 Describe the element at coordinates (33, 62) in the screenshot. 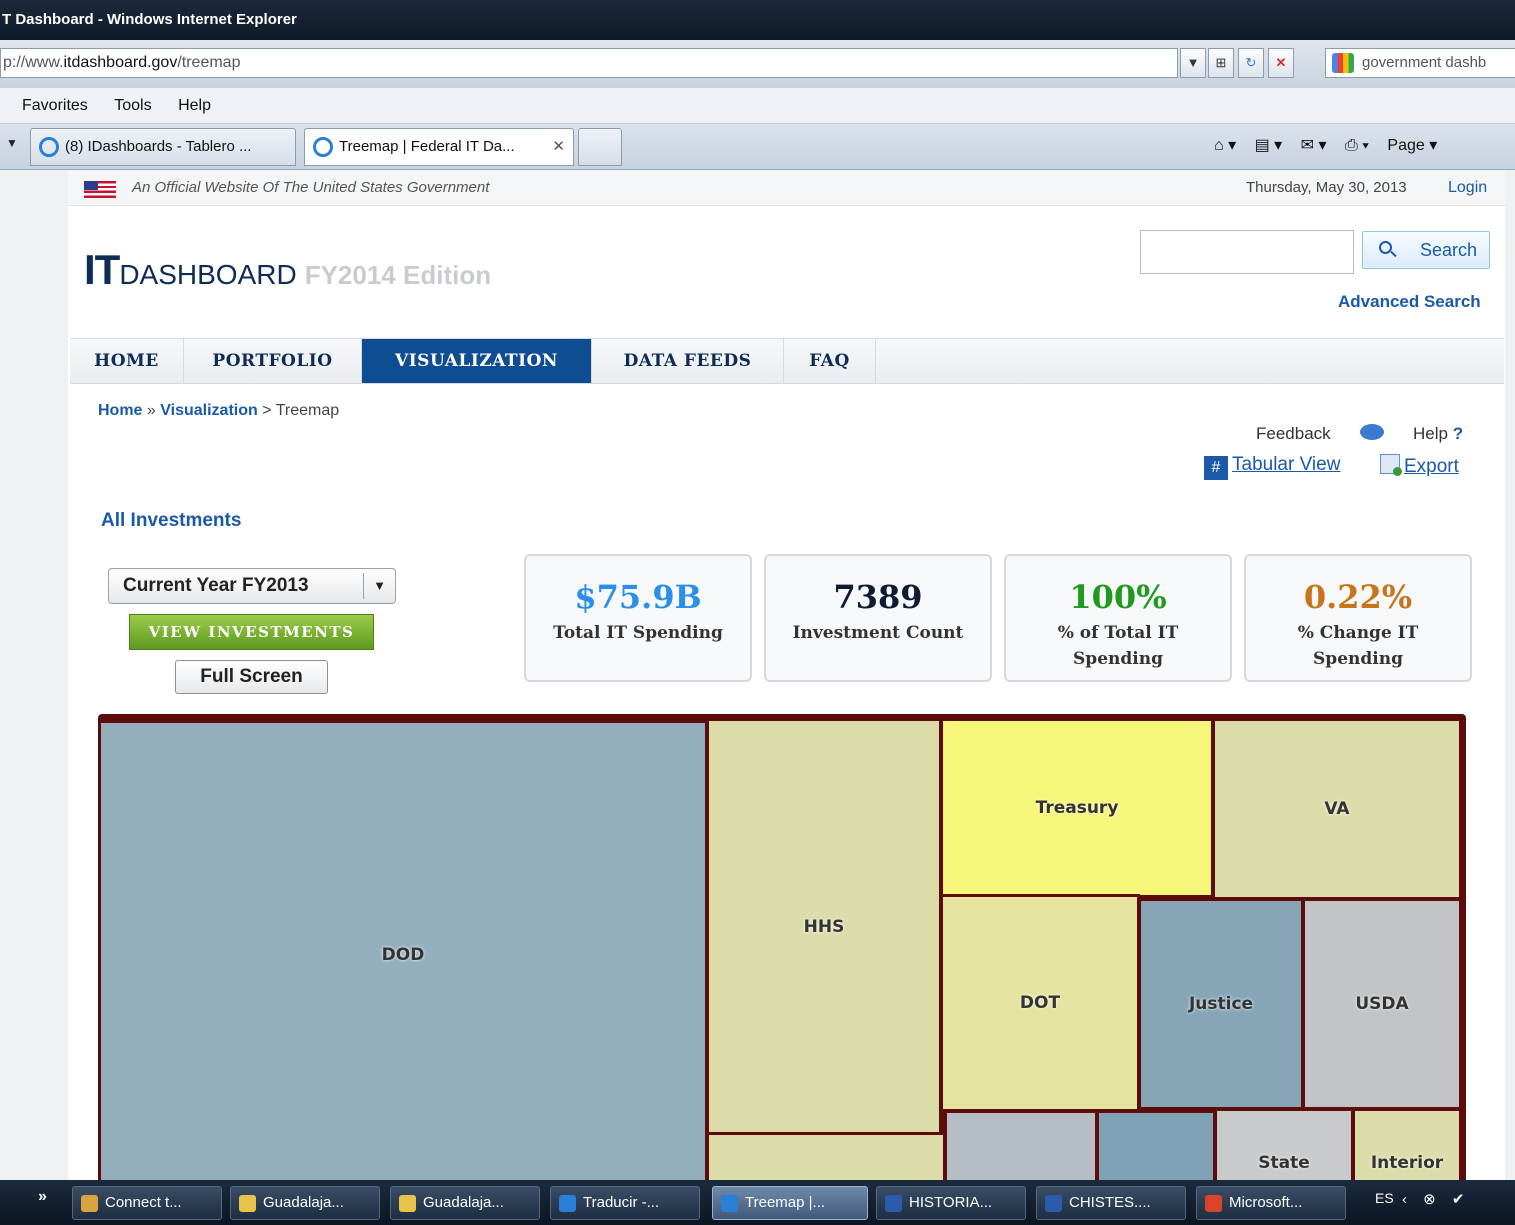

I see `url-prefix: p://www.` at that location.